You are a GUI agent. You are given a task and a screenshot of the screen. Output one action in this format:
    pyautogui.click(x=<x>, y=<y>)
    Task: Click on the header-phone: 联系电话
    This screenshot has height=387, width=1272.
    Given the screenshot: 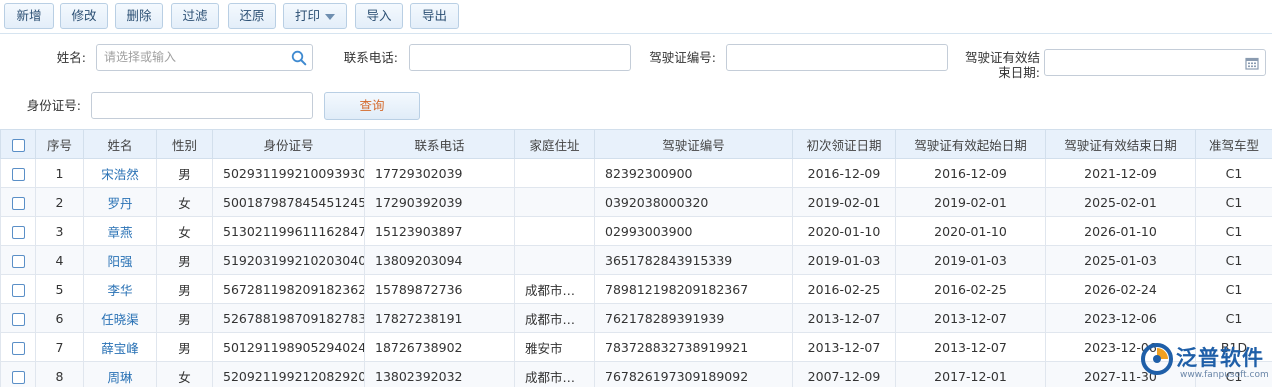 What is the action you would take?
    pyautogui.click(x=439, y=144)
    